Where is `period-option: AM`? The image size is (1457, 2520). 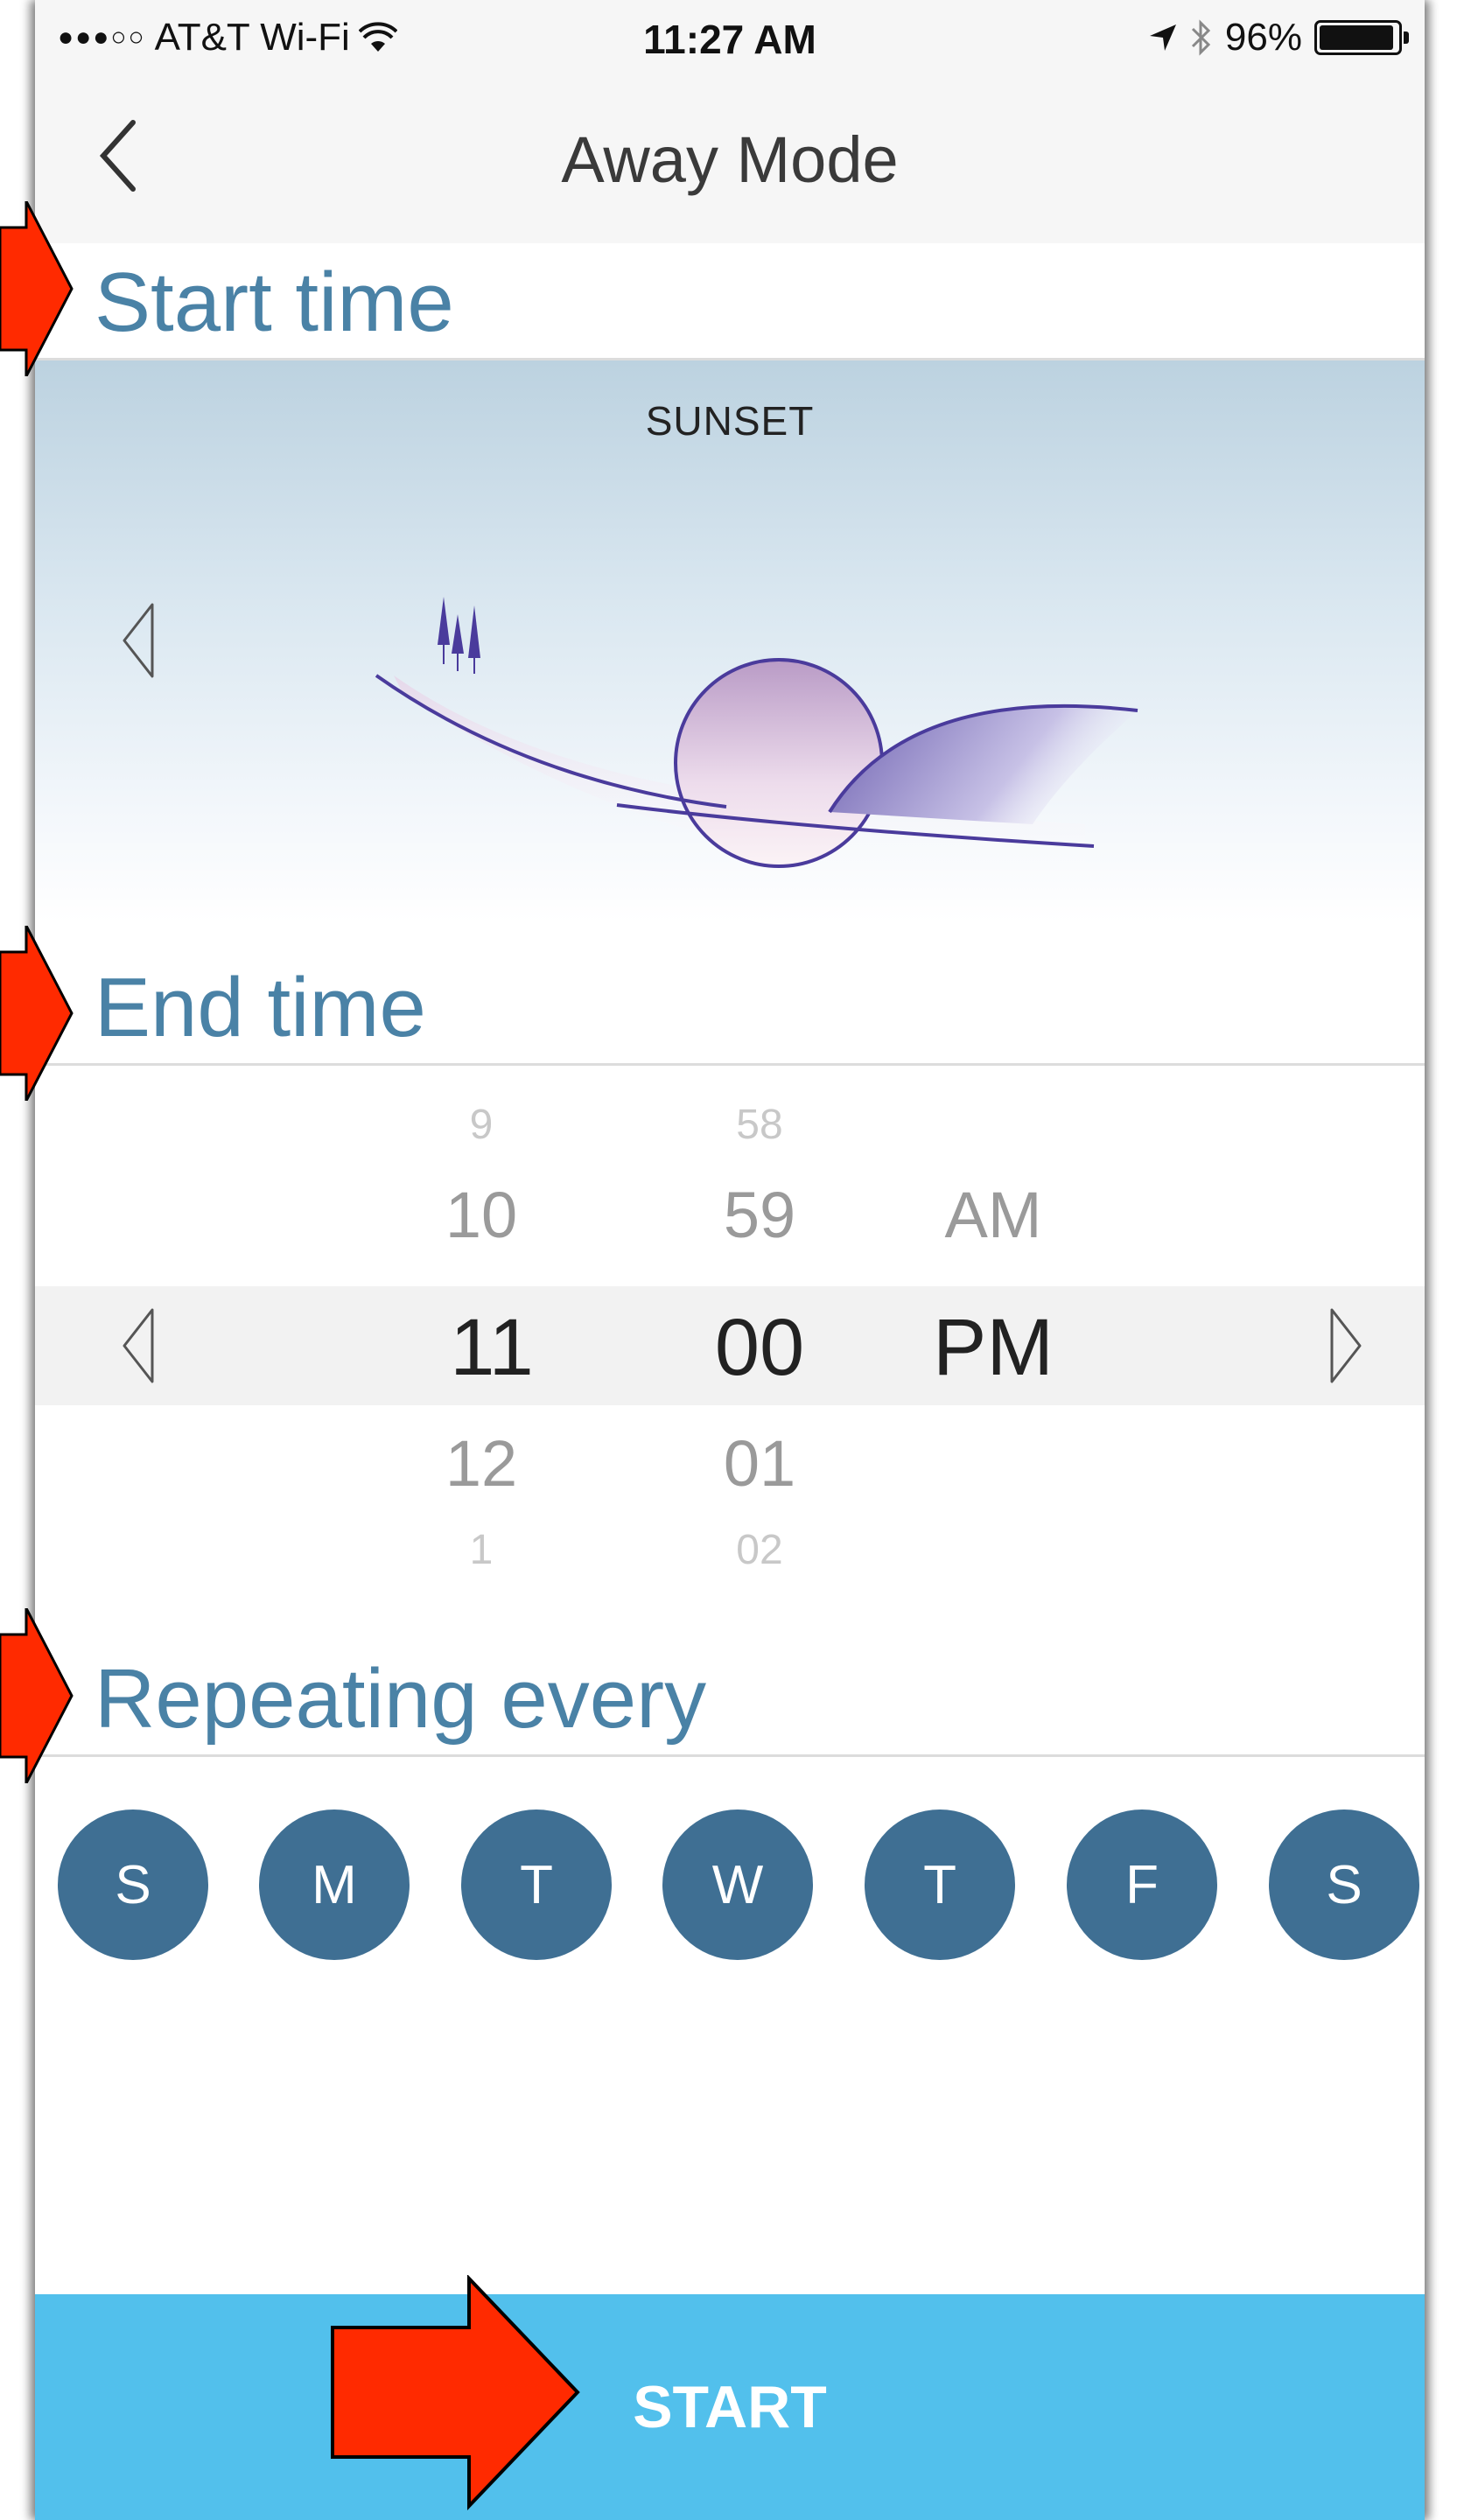 period-option: AM is located at coordinates (993, 1215).